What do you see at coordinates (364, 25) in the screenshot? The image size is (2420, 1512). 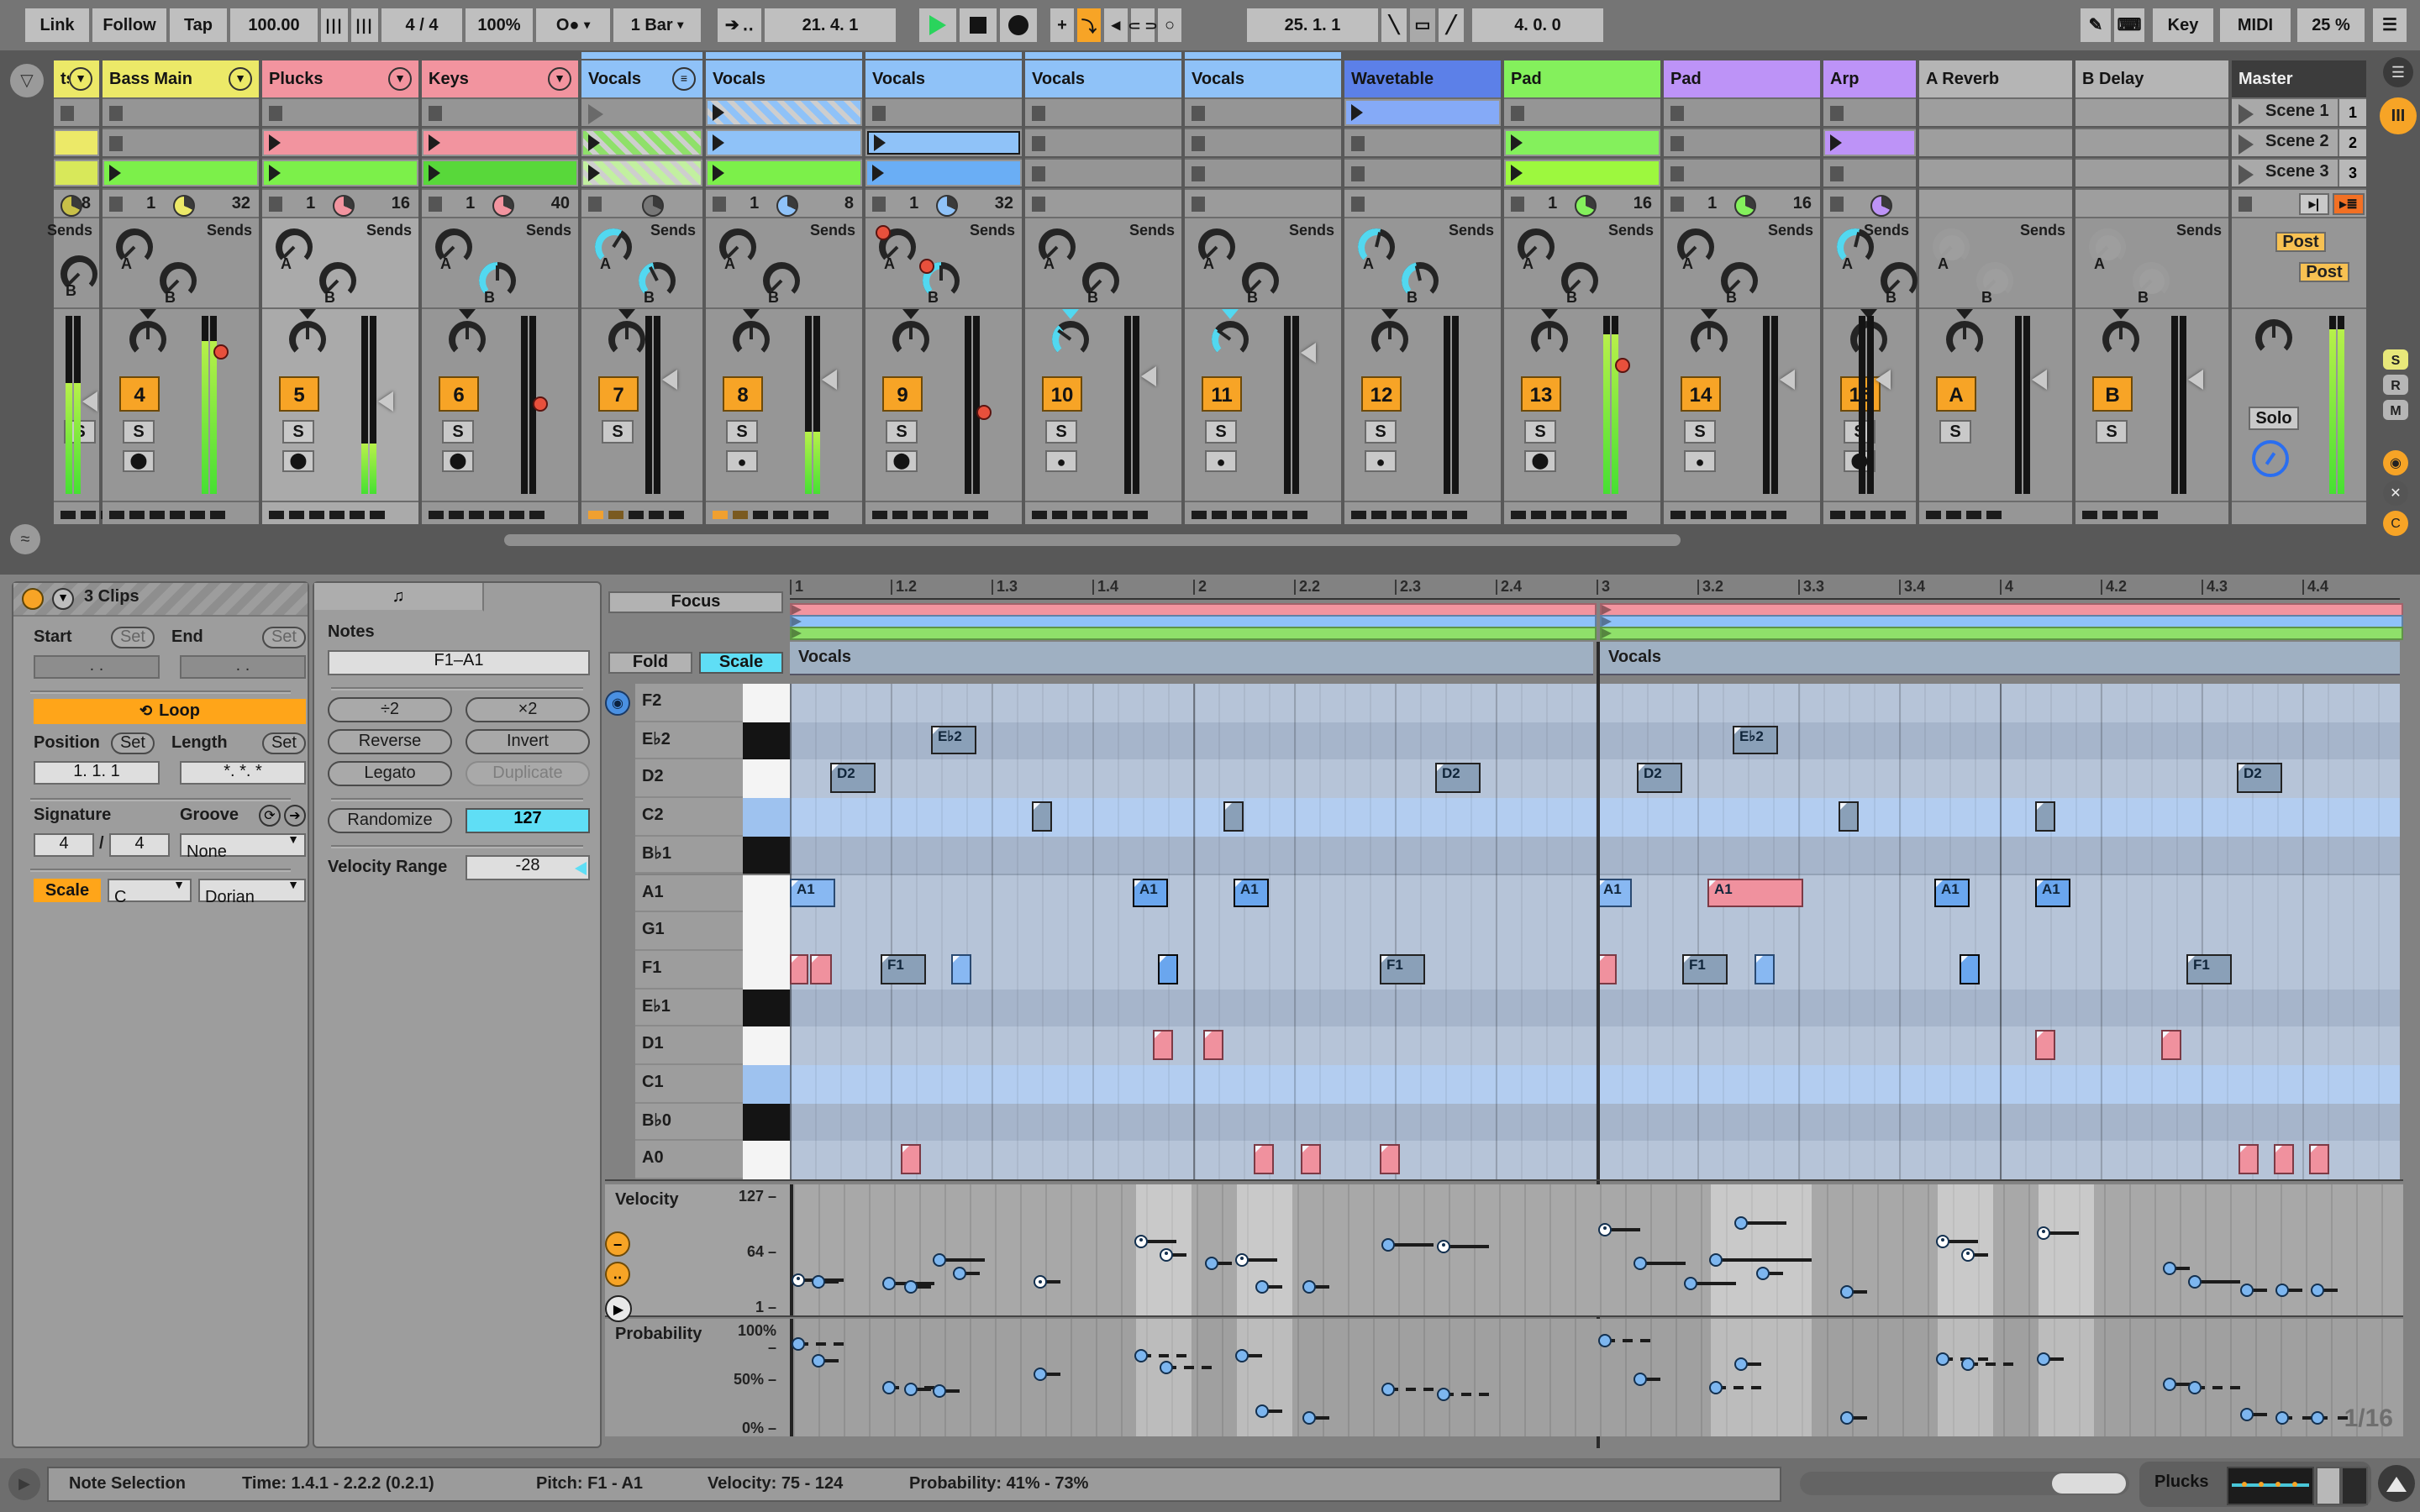 I see `nudge-up-button: |||` at bounding box center [364, 25].